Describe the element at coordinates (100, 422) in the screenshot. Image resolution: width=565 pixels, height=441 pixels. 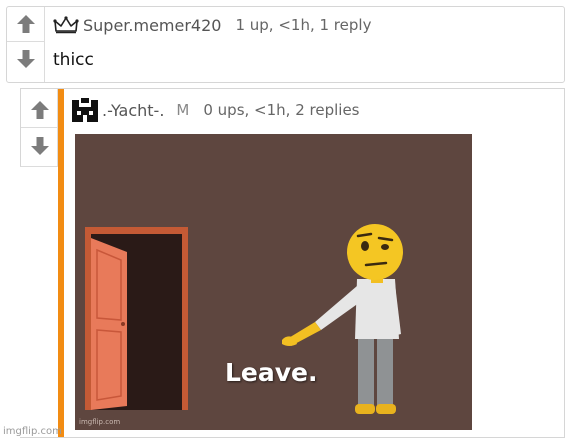
I see `meme-watermark: imgflip.com` at that location.